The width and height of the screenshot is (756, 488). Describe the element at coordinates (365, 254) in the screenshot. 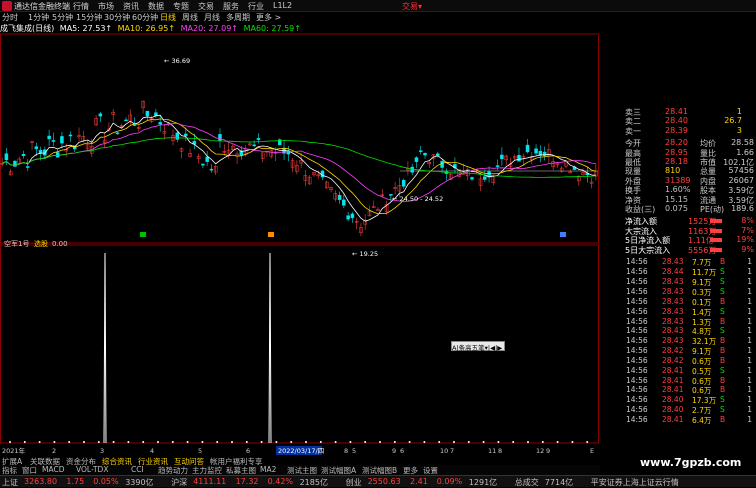

I see `low-price-label: ← 19.25` at that location.